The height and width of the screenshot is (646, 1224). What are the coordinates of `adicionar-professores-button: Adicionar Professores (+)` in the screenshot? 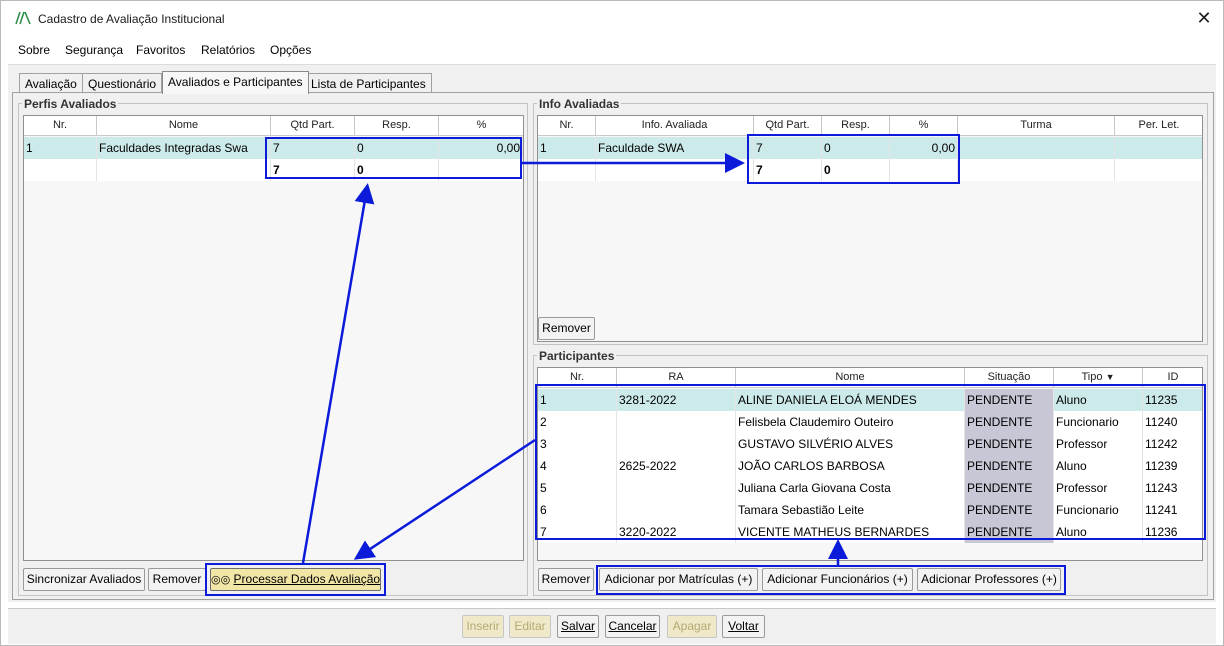 It's located at (989, 579).